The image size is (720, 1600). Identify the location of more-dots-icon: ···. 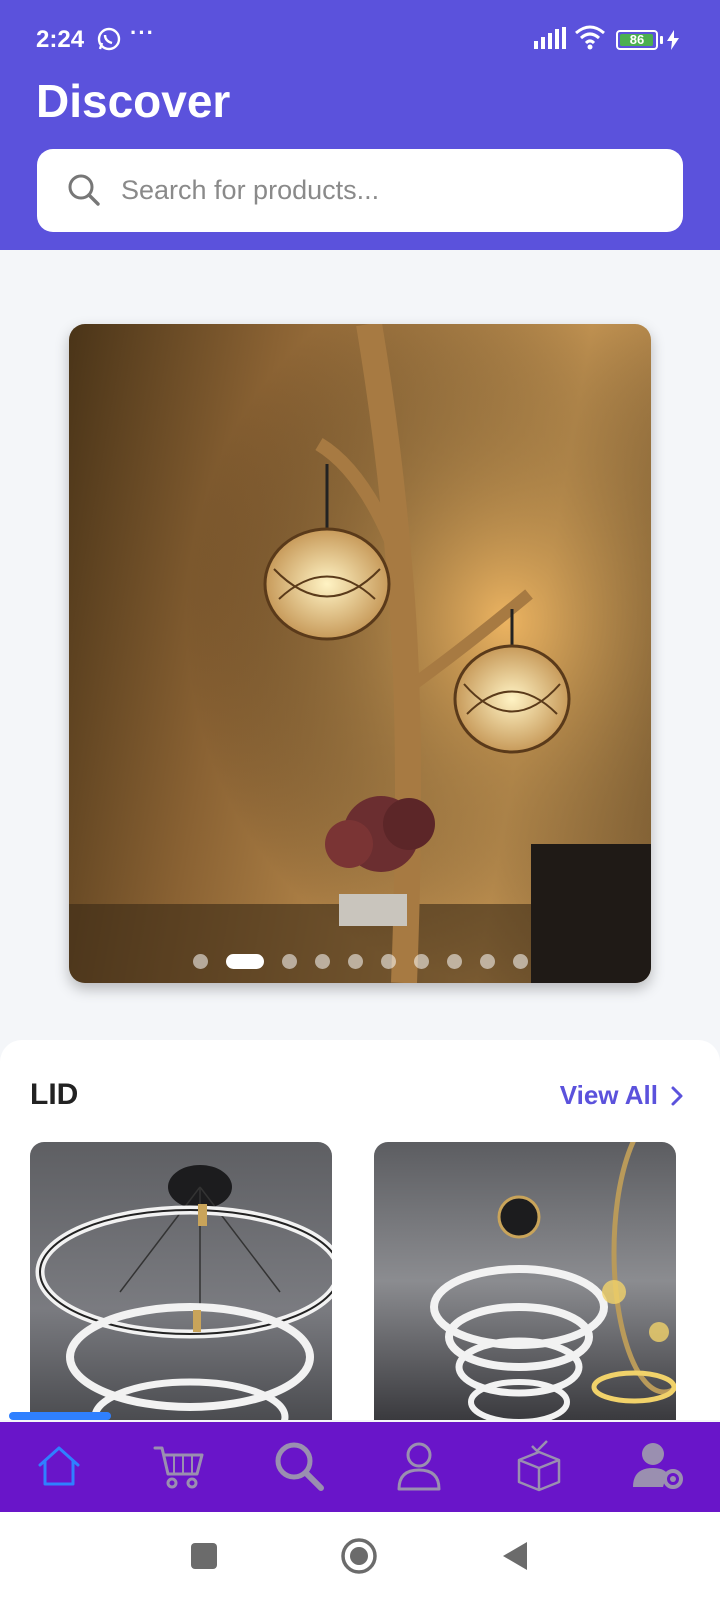
(142, 32).